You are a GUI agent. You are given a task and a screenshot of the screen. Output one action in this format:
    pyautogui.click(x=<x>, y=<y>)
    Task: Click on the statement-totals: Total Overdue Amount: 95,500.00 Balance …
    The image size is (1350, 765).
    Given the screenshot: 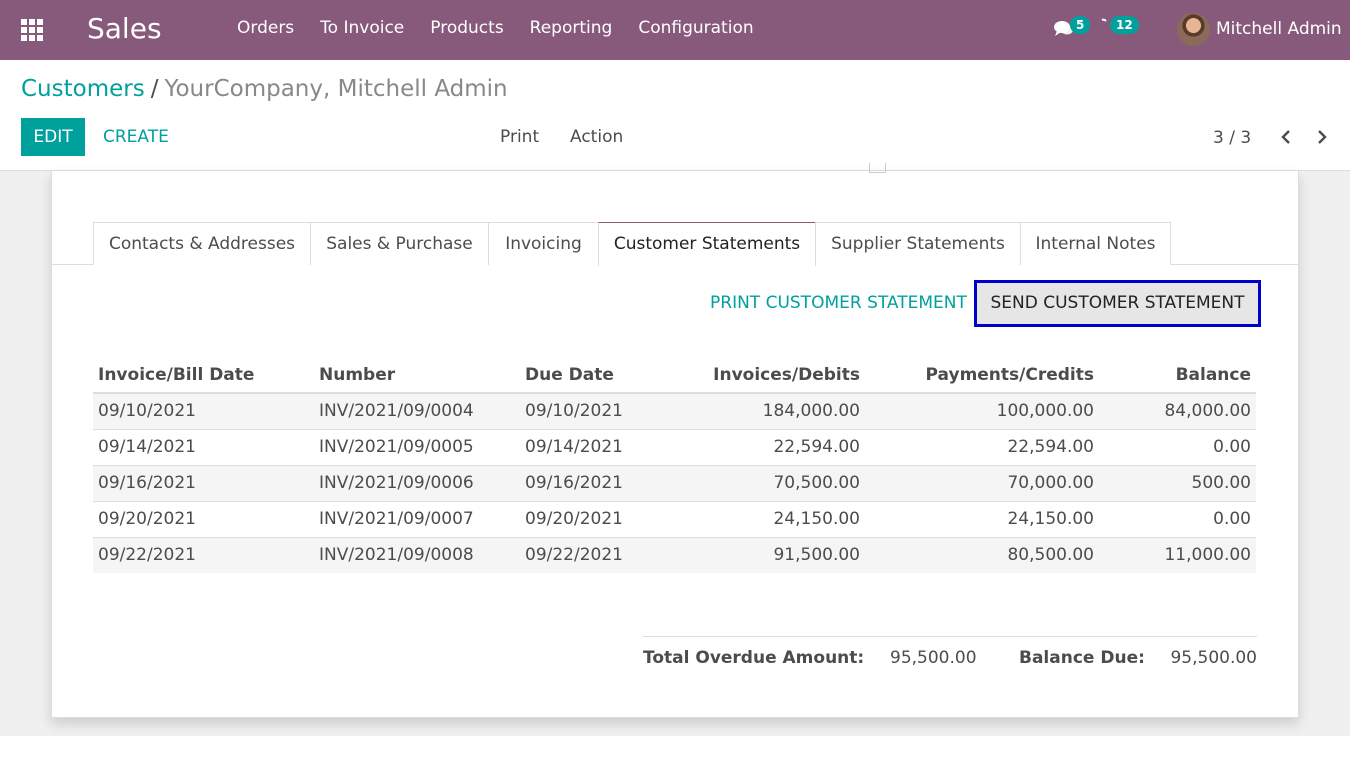 What is the action you would take?
    pyautogui.click(x=950, y=654)
    